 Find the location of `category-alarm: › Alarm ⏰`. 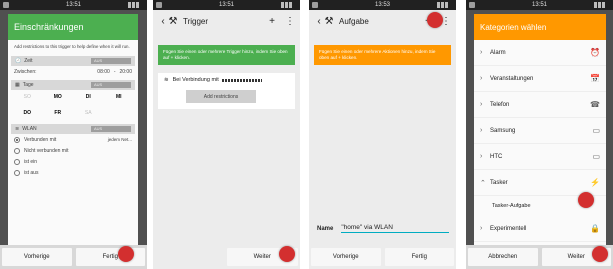

category-alarm: › Alarm ⏰ is located at coordinates (540, 53).